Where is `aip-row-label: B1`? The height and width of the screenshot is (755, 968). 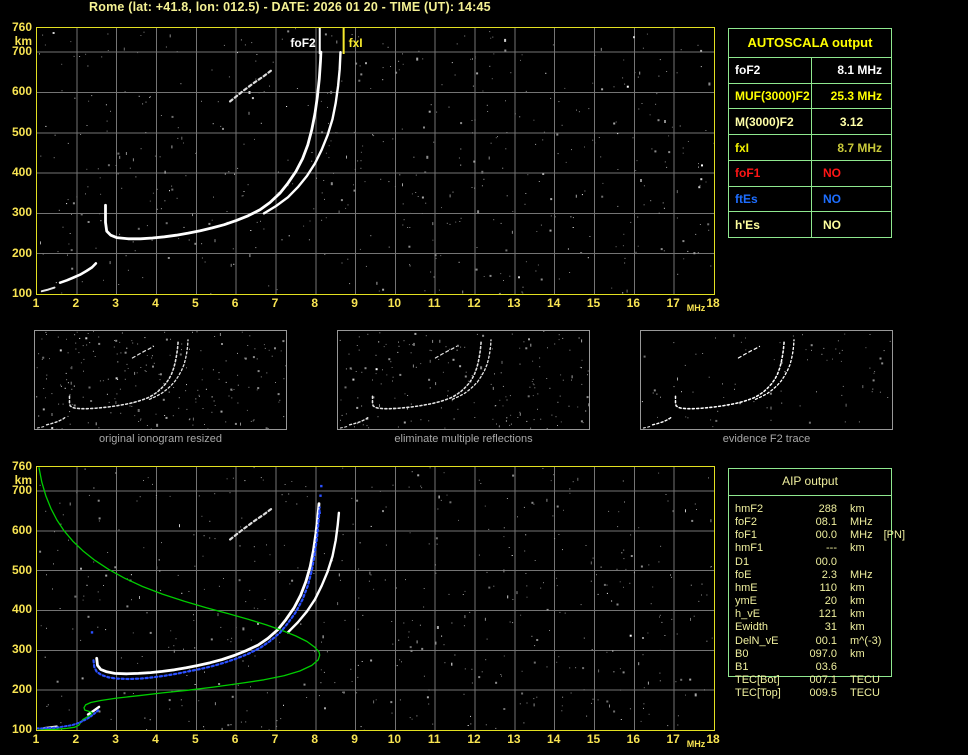
aip-row-label: B1 is located at coordinates (742, 666).